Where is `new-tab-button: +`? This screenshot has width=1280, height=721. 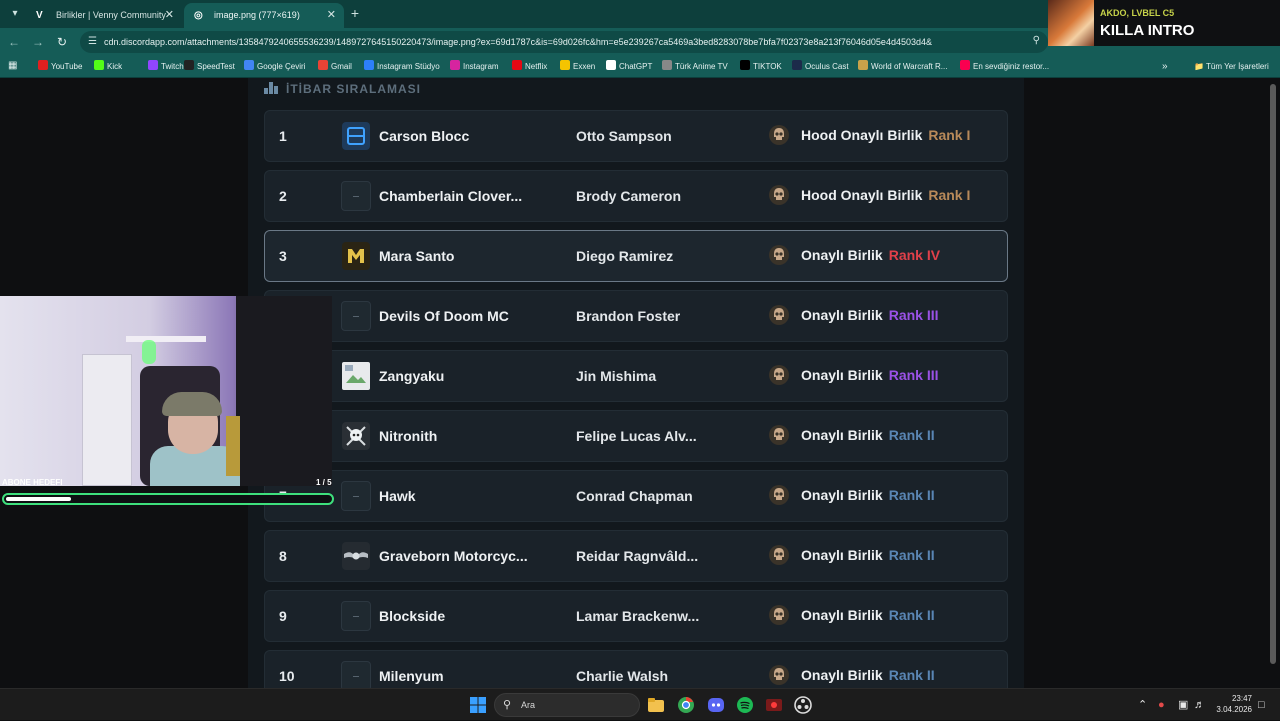
new-tab-button: + is located at coordinates (355, 13).